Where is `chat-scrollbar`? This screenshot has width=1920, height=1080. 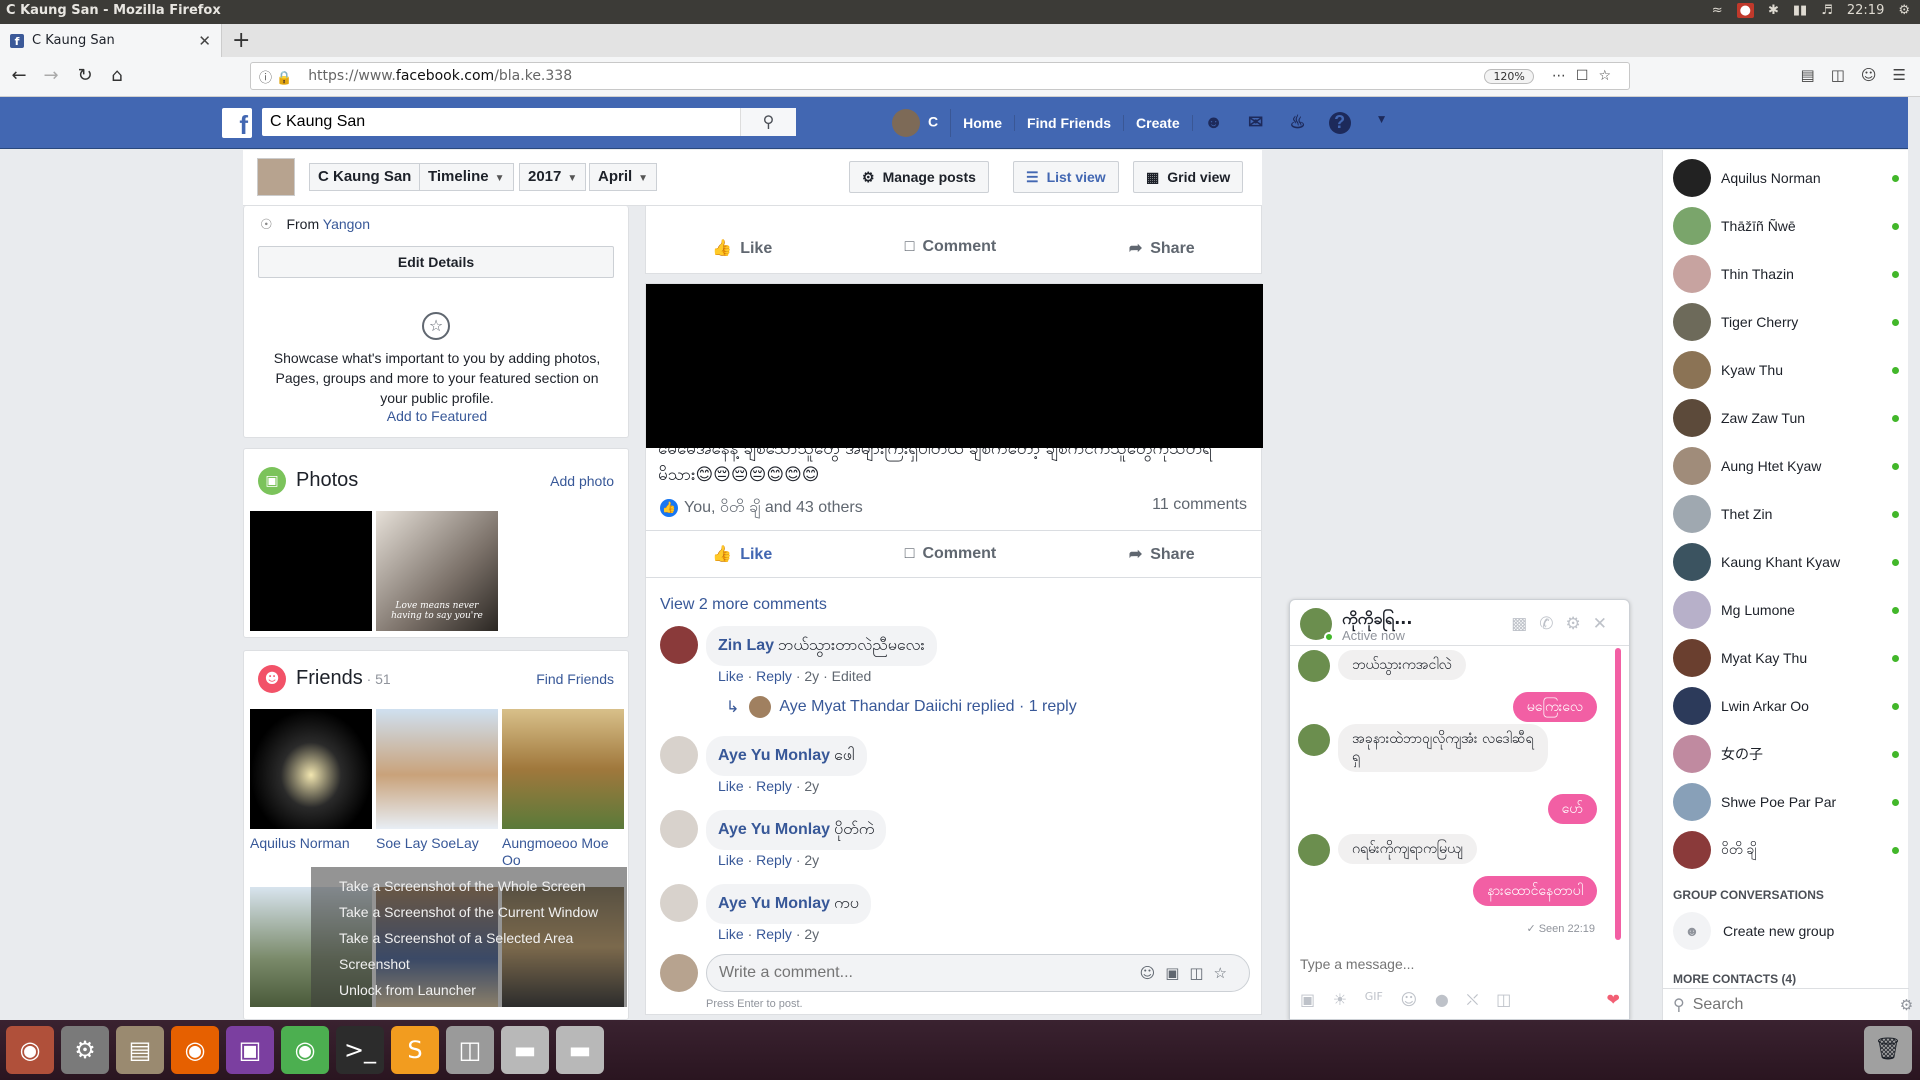
chat-scrollbar is located at coordinates (1618, 794).